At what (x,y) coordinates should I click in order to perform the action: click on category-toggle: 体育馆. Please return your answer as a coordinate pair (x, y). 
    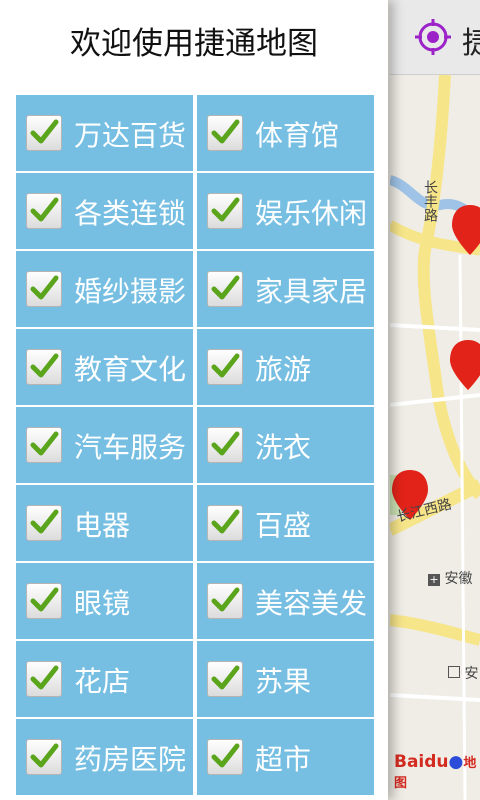
    Looking at the image, I should click on (285, 133).